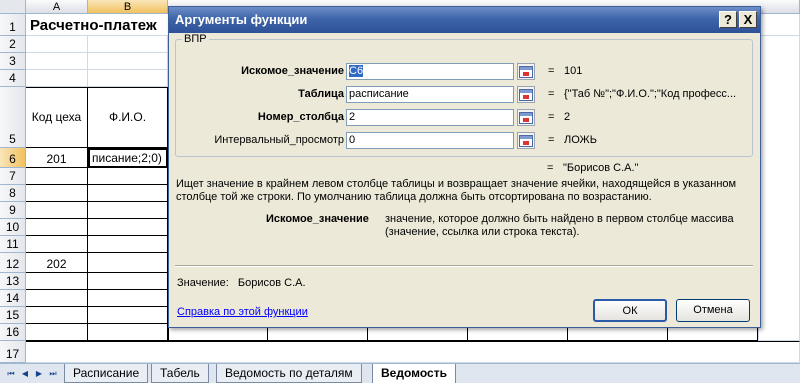 The width and height of the screenshot is (800, 383). I want to click on row-header-15: 15, so click(13, 315).